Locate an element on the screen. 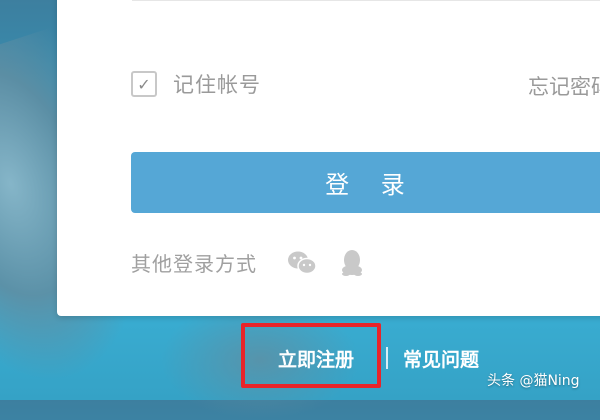  watermark: 头条 @猫Ning is located at coordinates (533, 381).